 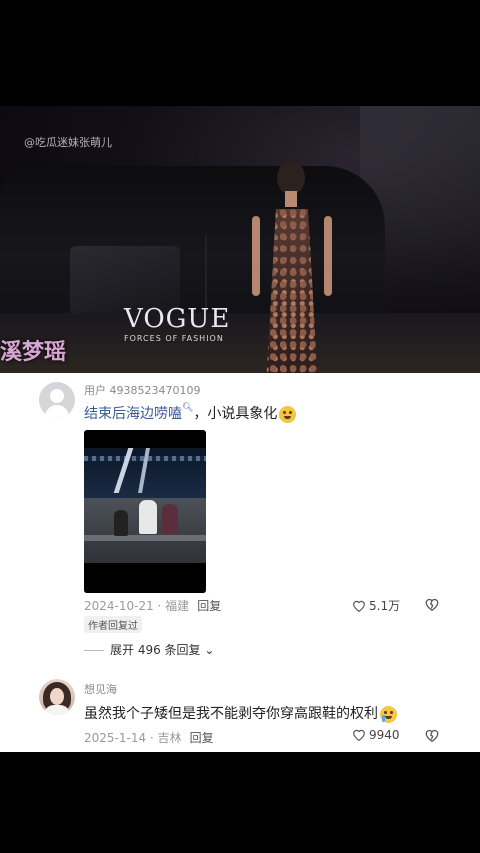 What do you see at coordinates (240, 343) in the screenshot?
I see `street` at bounding box center [240, 343].